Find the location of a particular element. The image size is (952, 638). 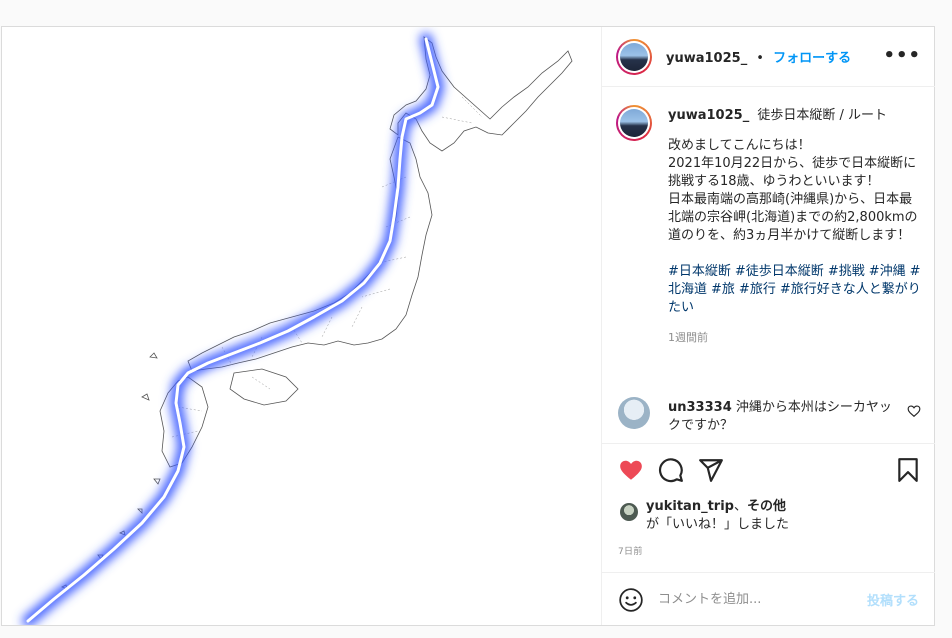

caption-avatar is located at coordinates (634, 123).